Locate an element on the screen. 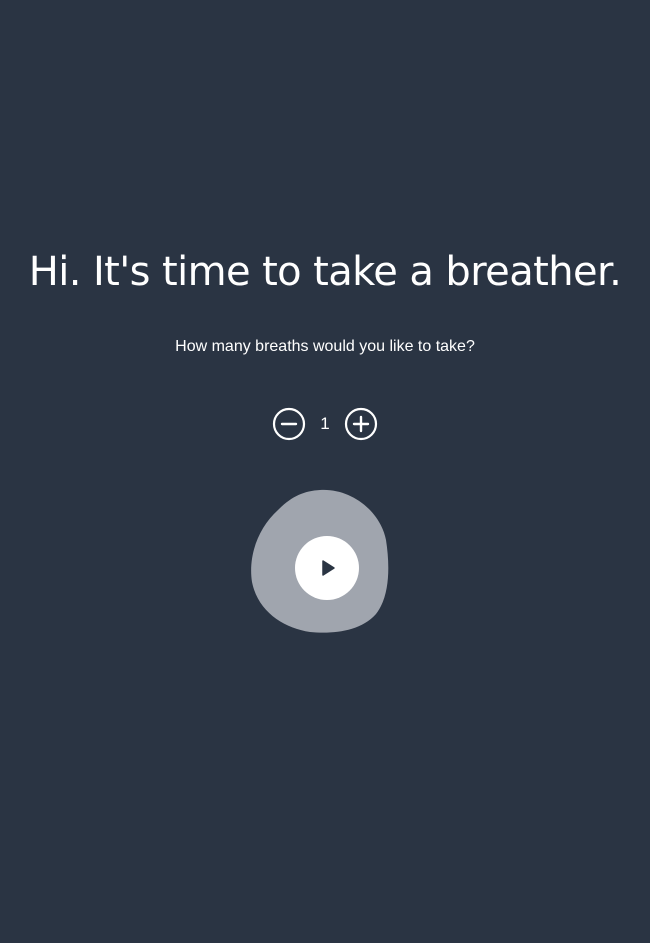  breath-count-value: 1 is located at coordinates (325, 423).